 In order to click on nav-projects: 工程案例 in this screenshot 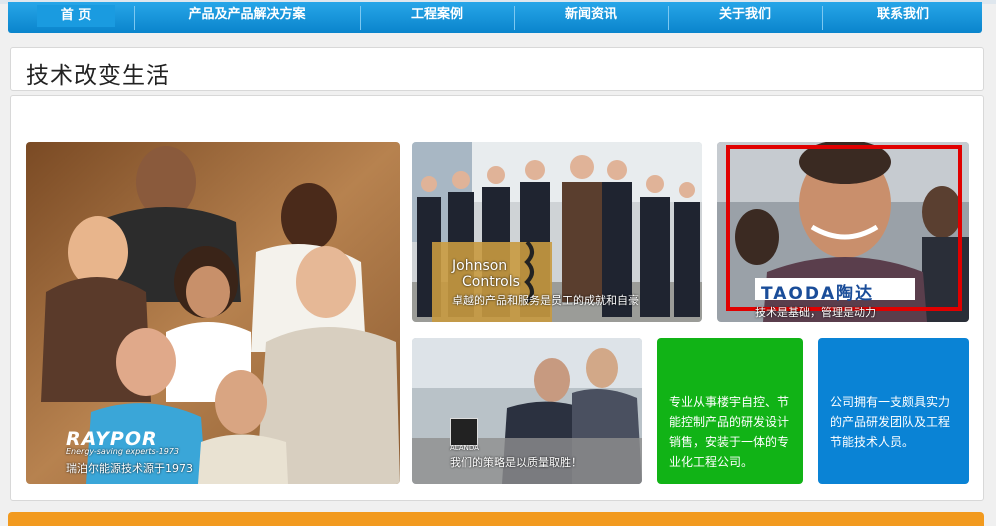, I will do `click(437, 17)`.